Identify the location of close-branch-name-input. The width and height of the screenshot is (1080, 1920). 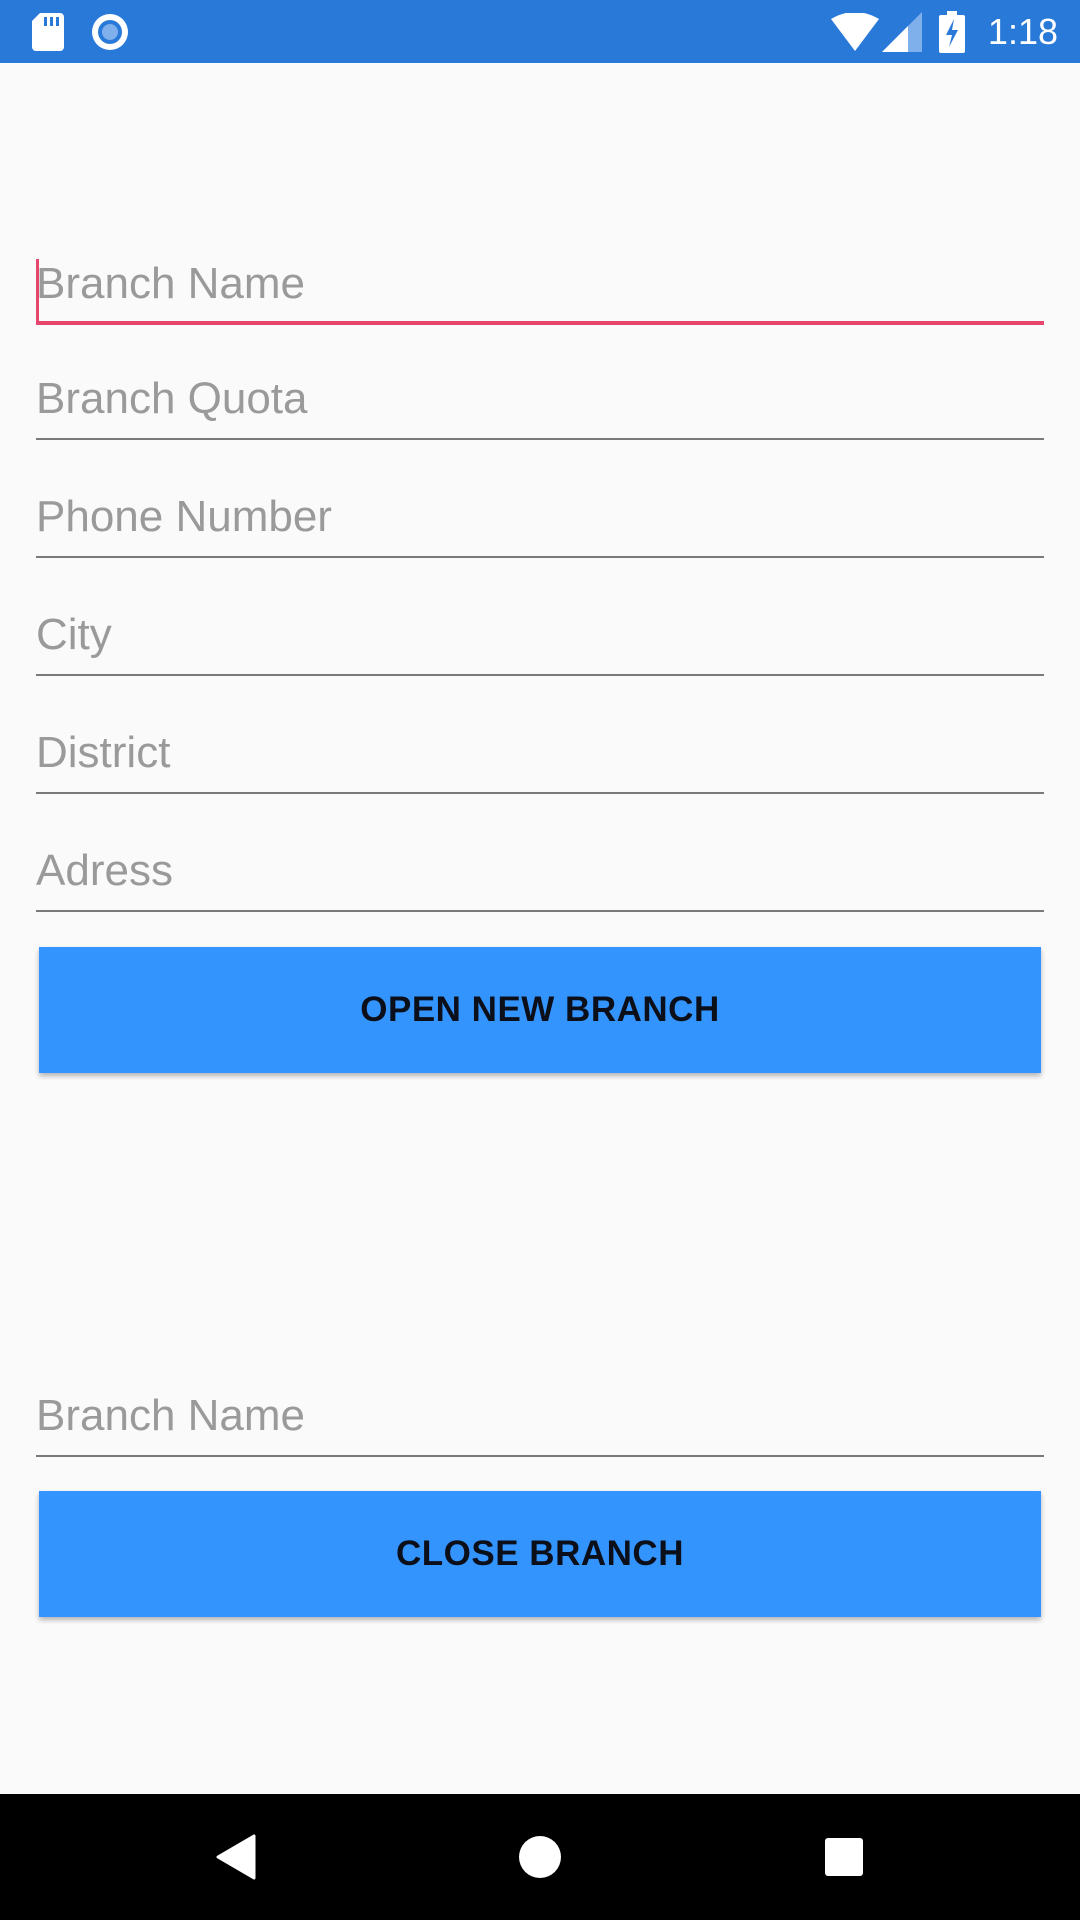
(540, 1416).